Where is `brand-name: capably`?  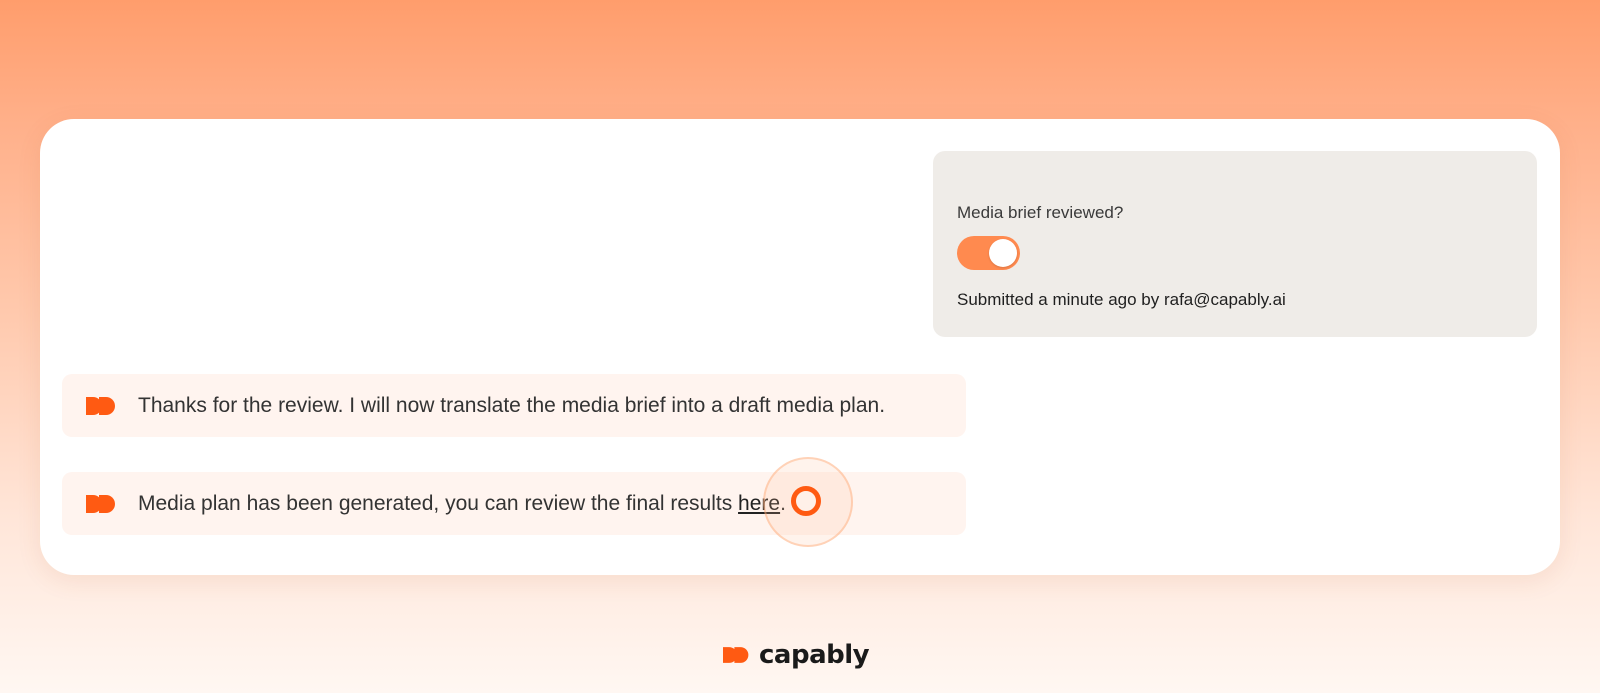
brand-name: capably is located at coordinates (814, 655).